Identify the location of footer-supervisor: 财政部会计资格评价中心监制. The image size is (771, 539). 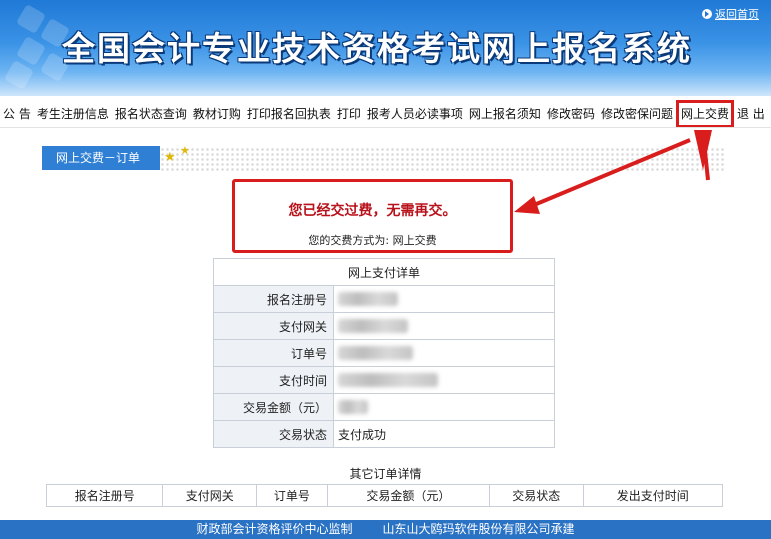
(274, 529).